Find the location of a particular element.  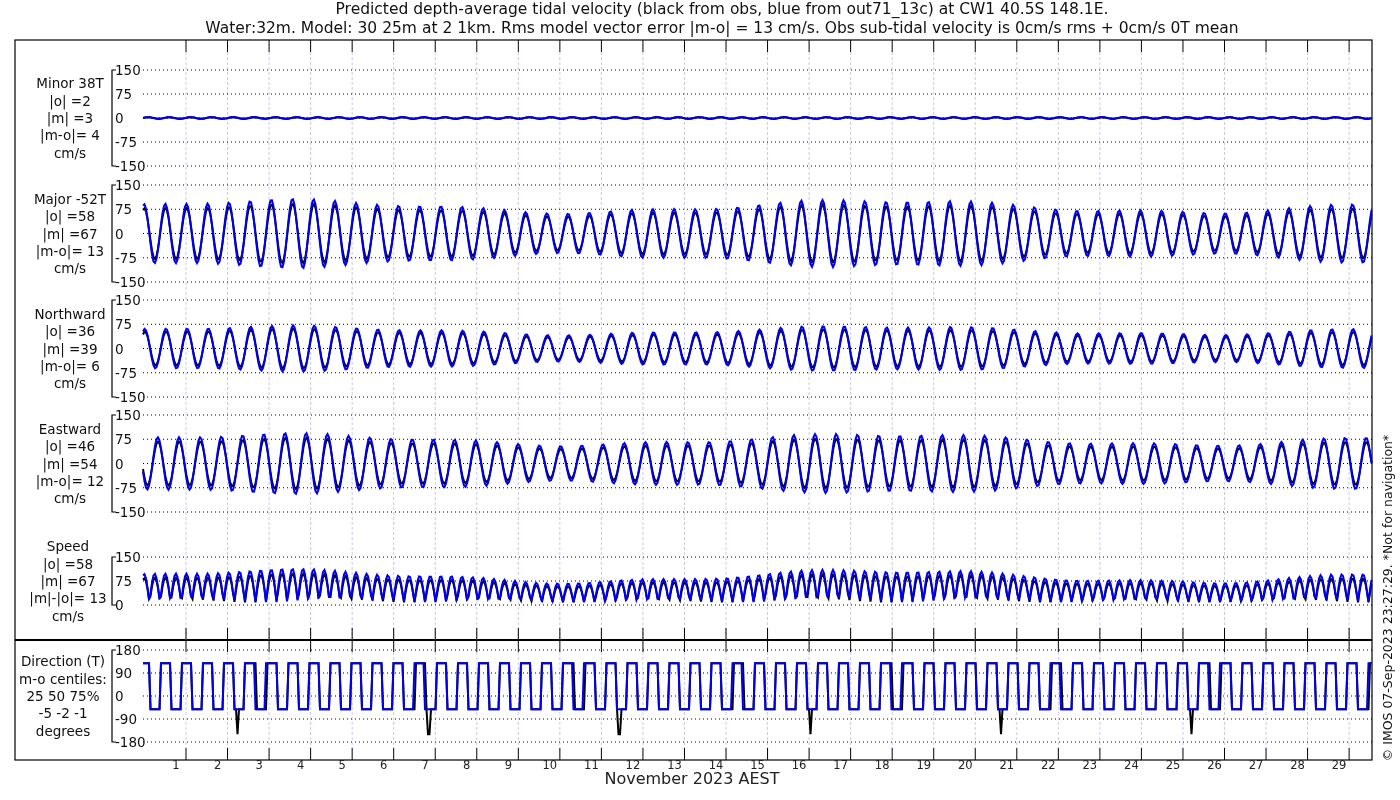

chart-title: Water:32m. Model: 30 25m at 2 1km. Rms model vector error |m-o| = 13 cm/s. Obs sub-tidal velocity is 0cm/s rms + 0cm/s 0T mean is located at coordinates (722, 28).